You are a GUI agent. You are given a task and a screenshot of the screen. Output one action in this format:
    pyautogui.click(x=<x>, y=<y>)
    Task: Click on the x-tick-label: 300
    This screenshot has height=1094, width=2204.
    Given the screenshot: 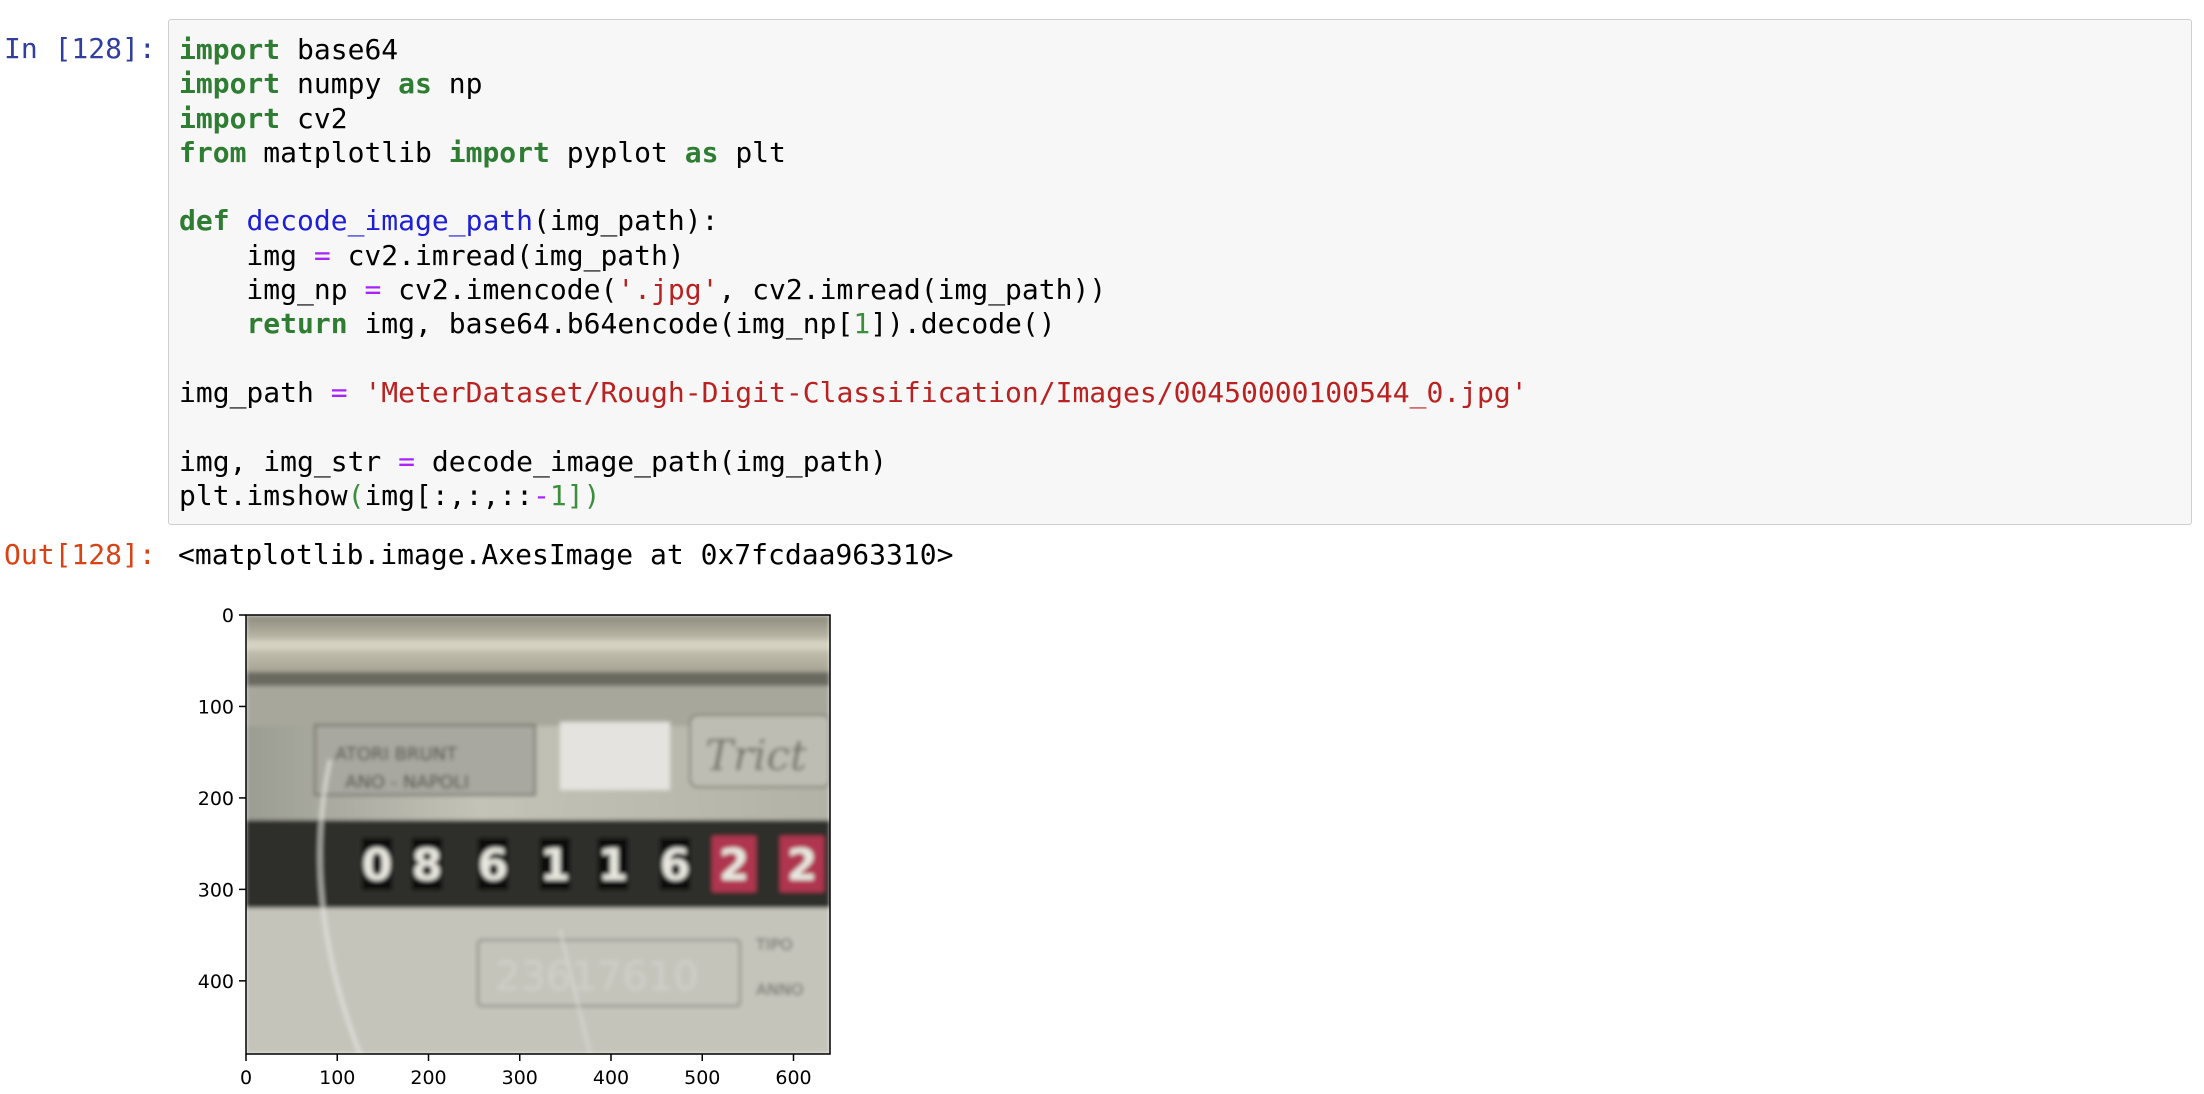 What is the action you would take?
    pyautogui.click(x=520, y=1078)
    